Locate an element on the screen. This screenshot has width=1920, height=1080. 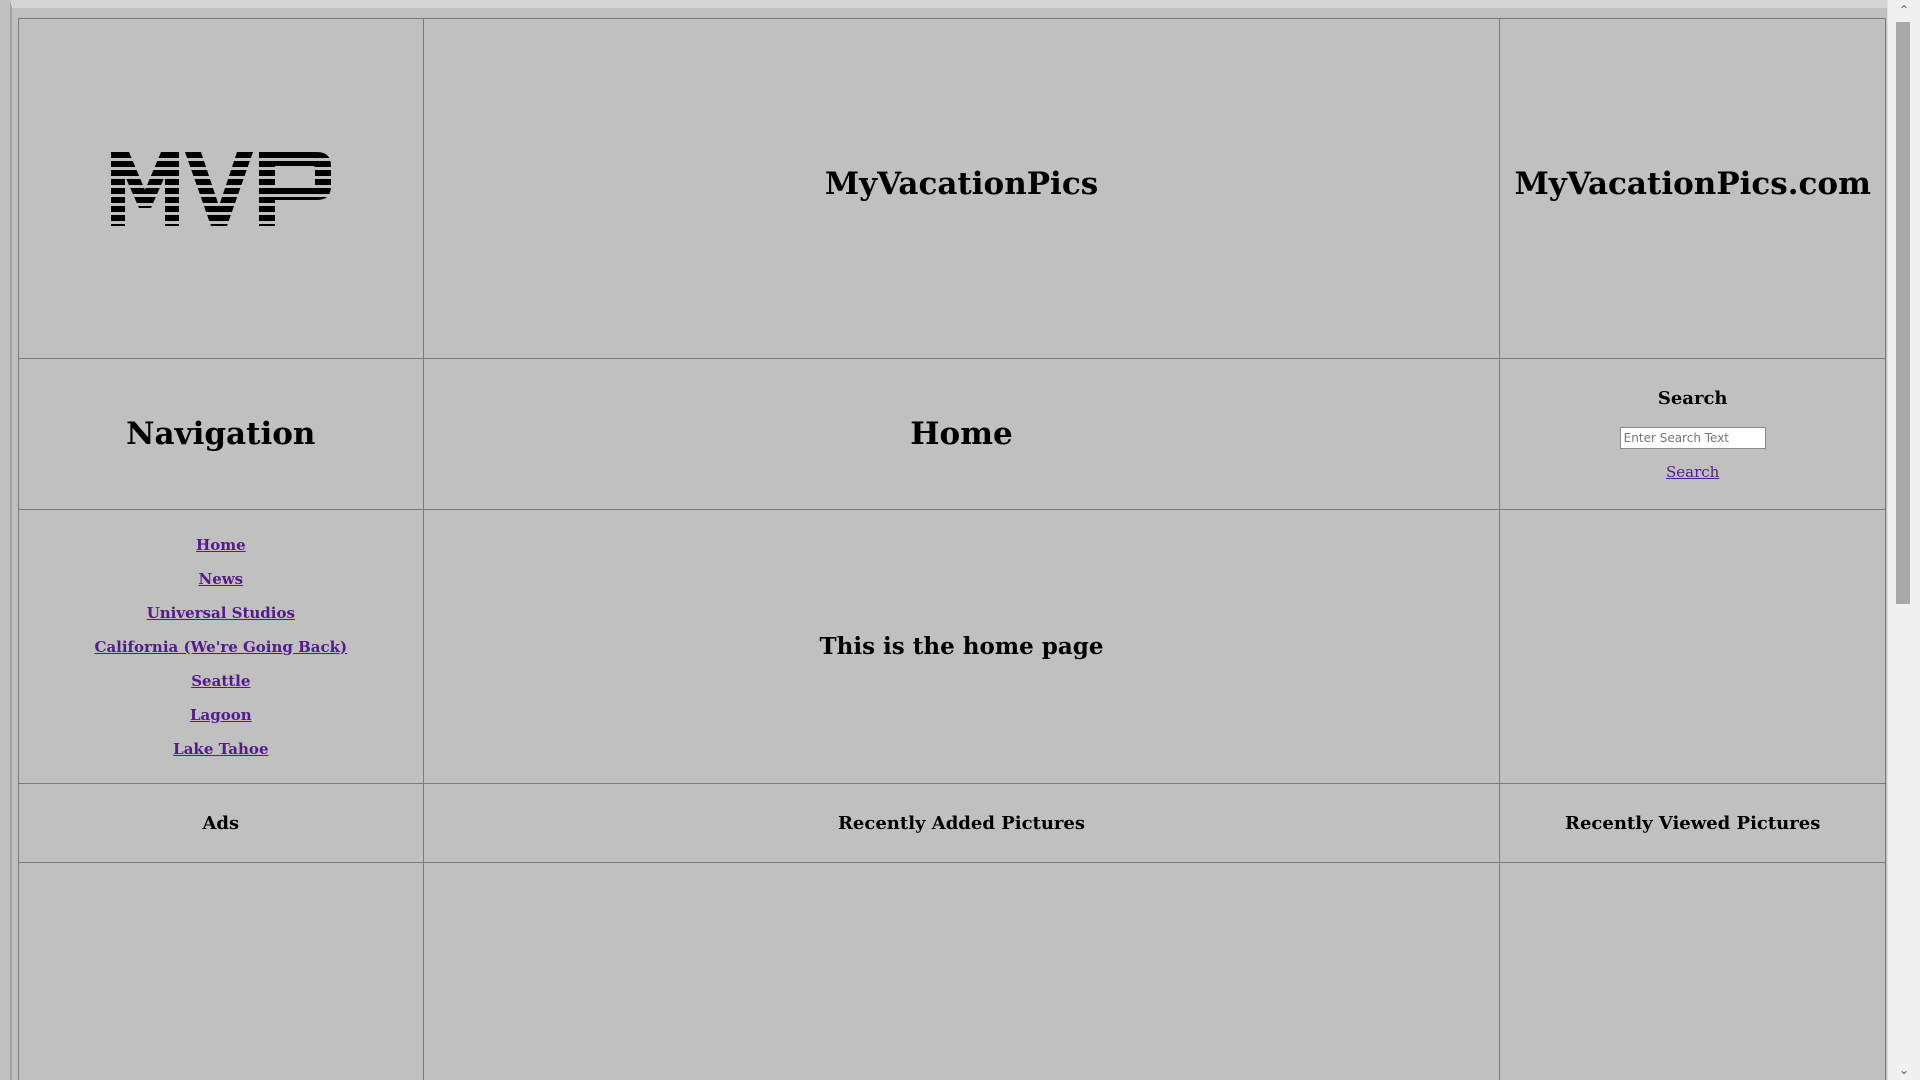
recently-added-content-cell is located at coordinates (961, 971).